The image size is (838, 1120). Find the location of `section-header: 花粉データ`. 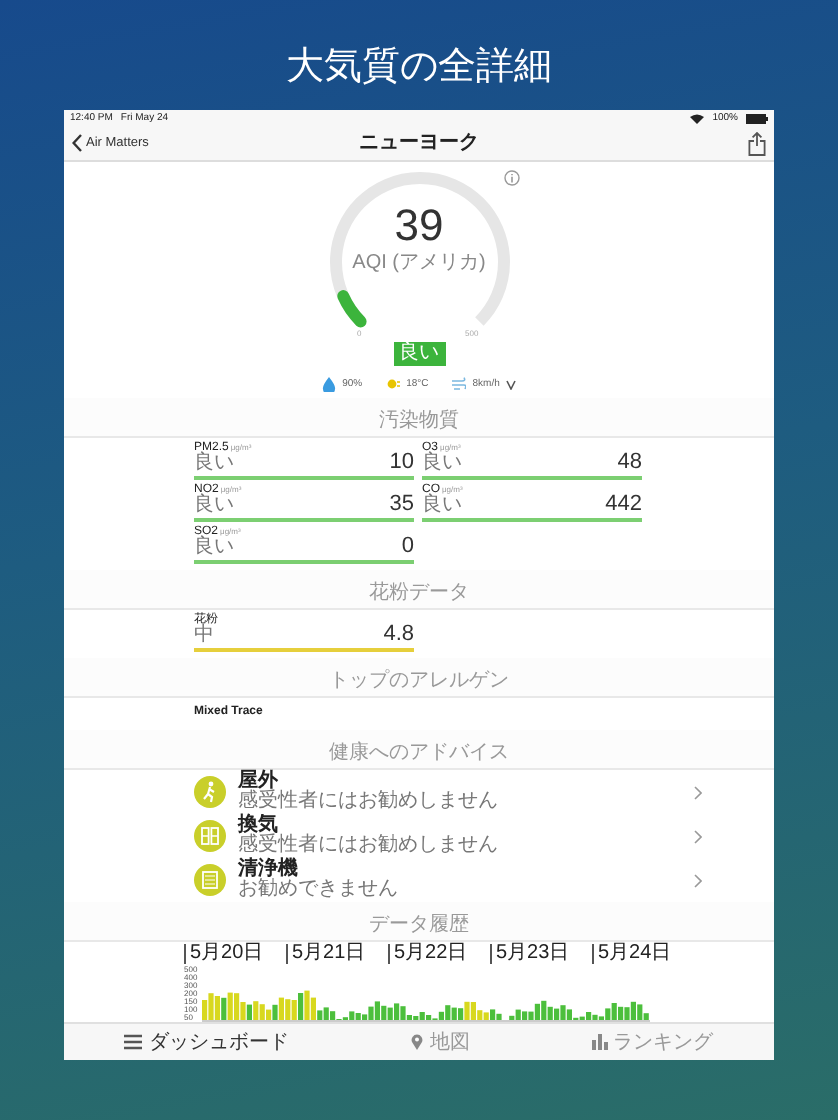

section-header: 花粉データ is located at coordinates (419, 593).